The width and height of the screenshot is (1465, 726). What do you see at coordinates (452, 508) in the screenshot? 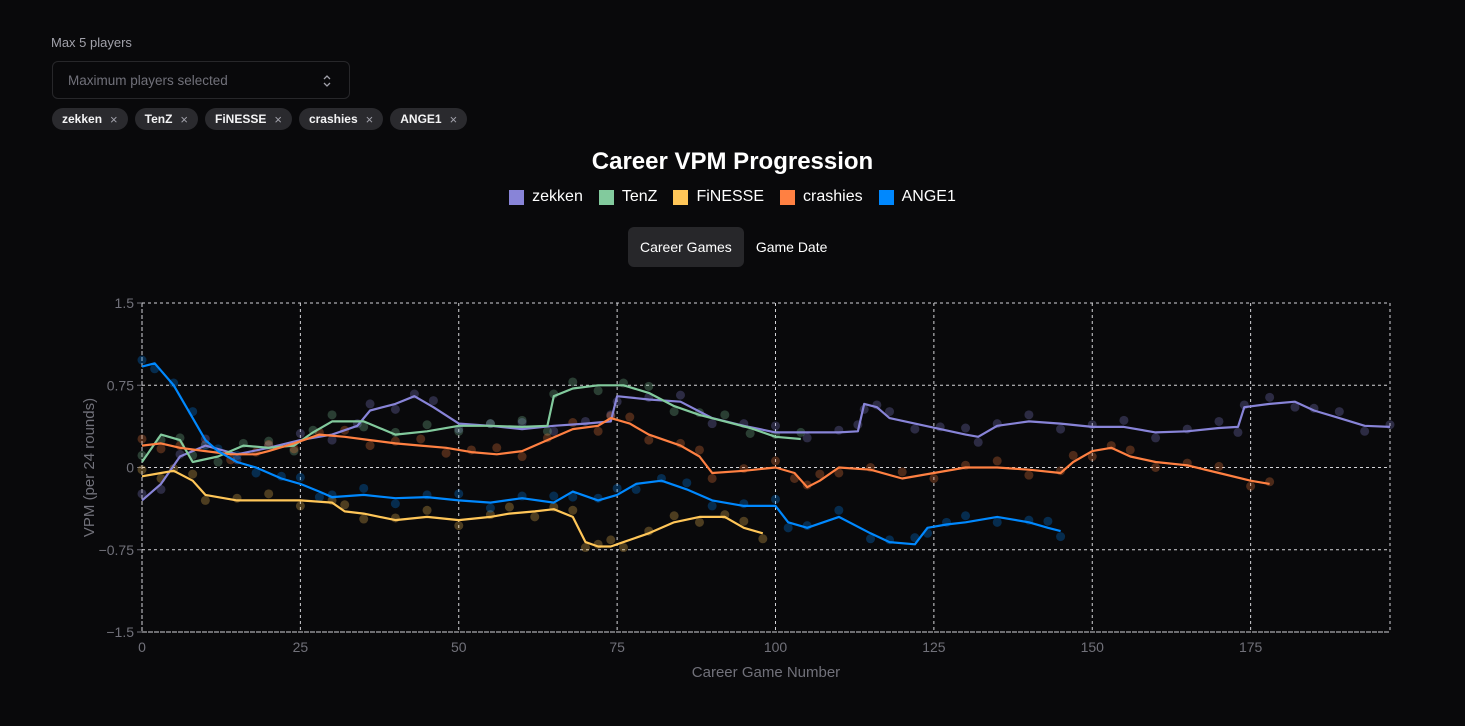
I see `series-line-finesse` at bounding box center [452, 508].